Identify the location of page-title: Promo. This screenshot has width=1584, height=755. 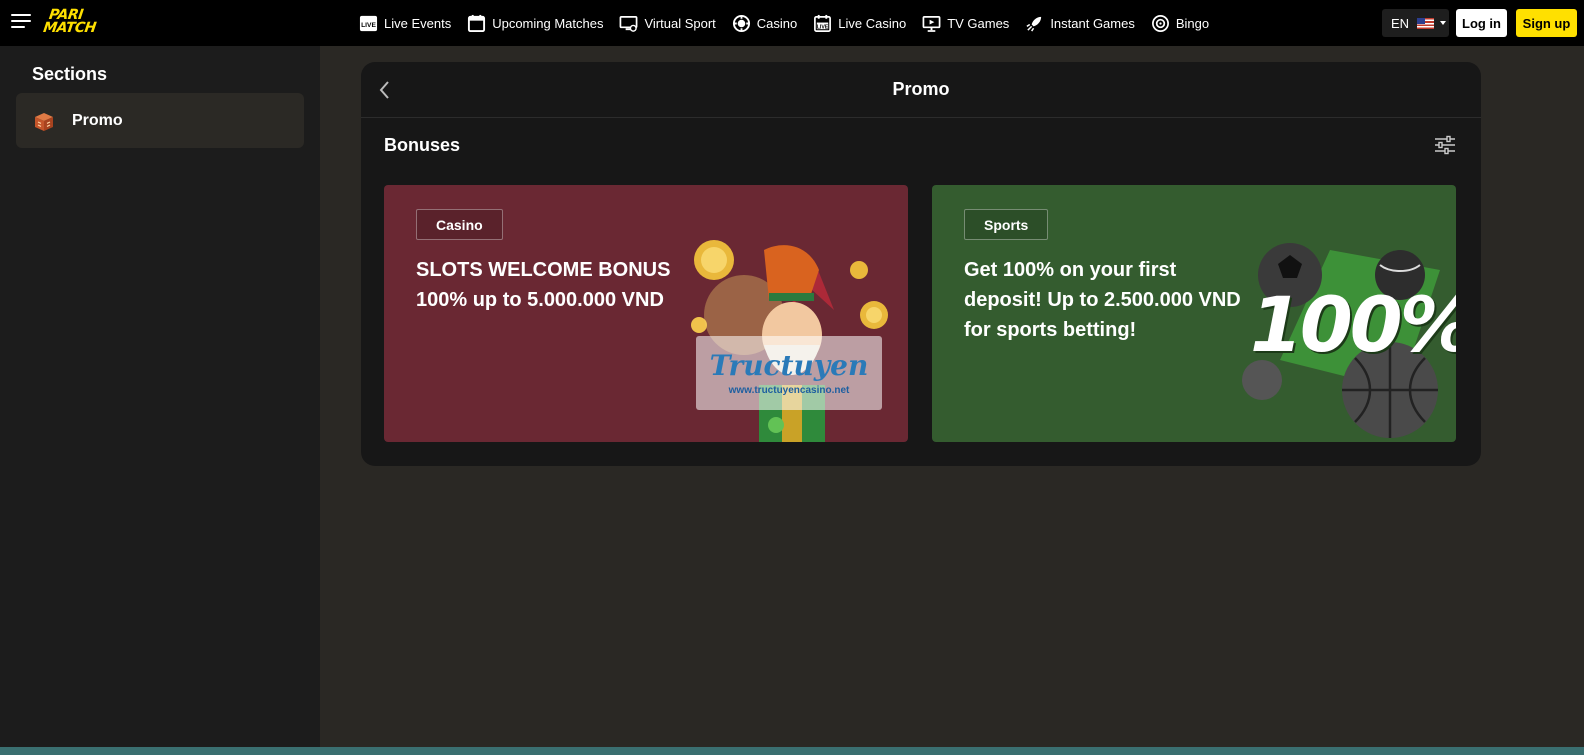
(921, 89).